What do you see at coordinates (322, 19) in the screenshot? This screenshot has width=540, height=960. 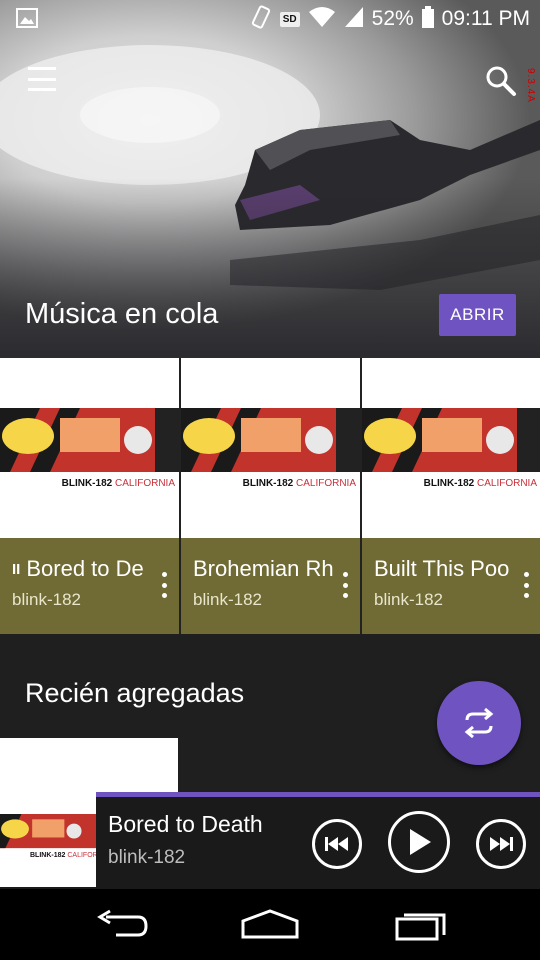 I see `wifi-icon` at bounding box center [322, 19].